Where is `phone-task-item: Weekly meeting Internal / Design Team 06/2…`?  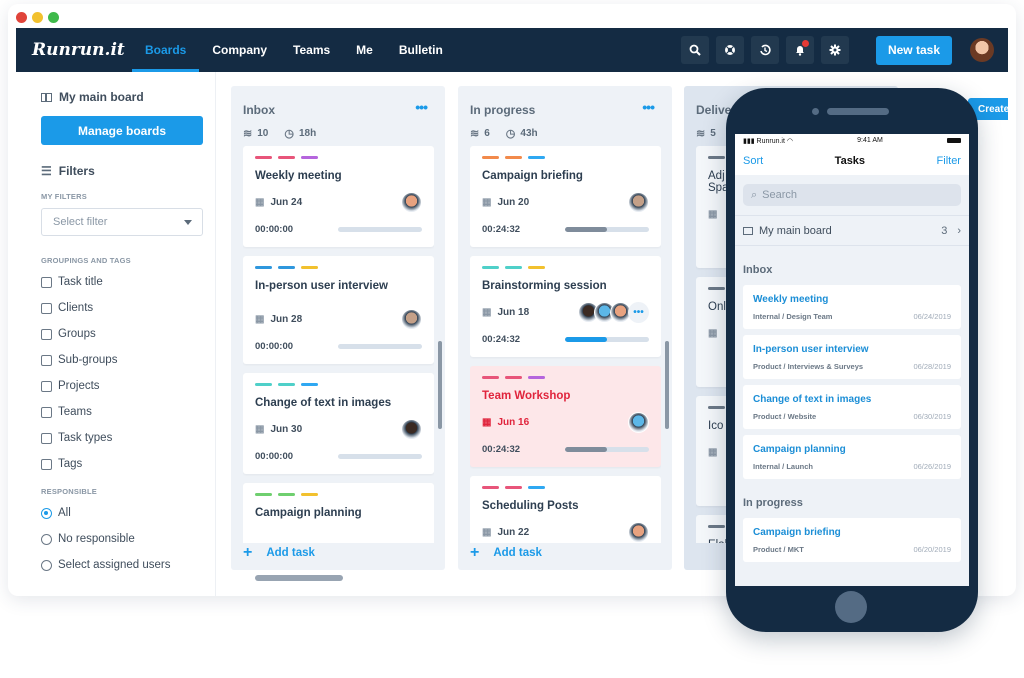
phone-task-item: Weekly meeting Internal / Design Team 06/2… is located at coordinates (852, 307).